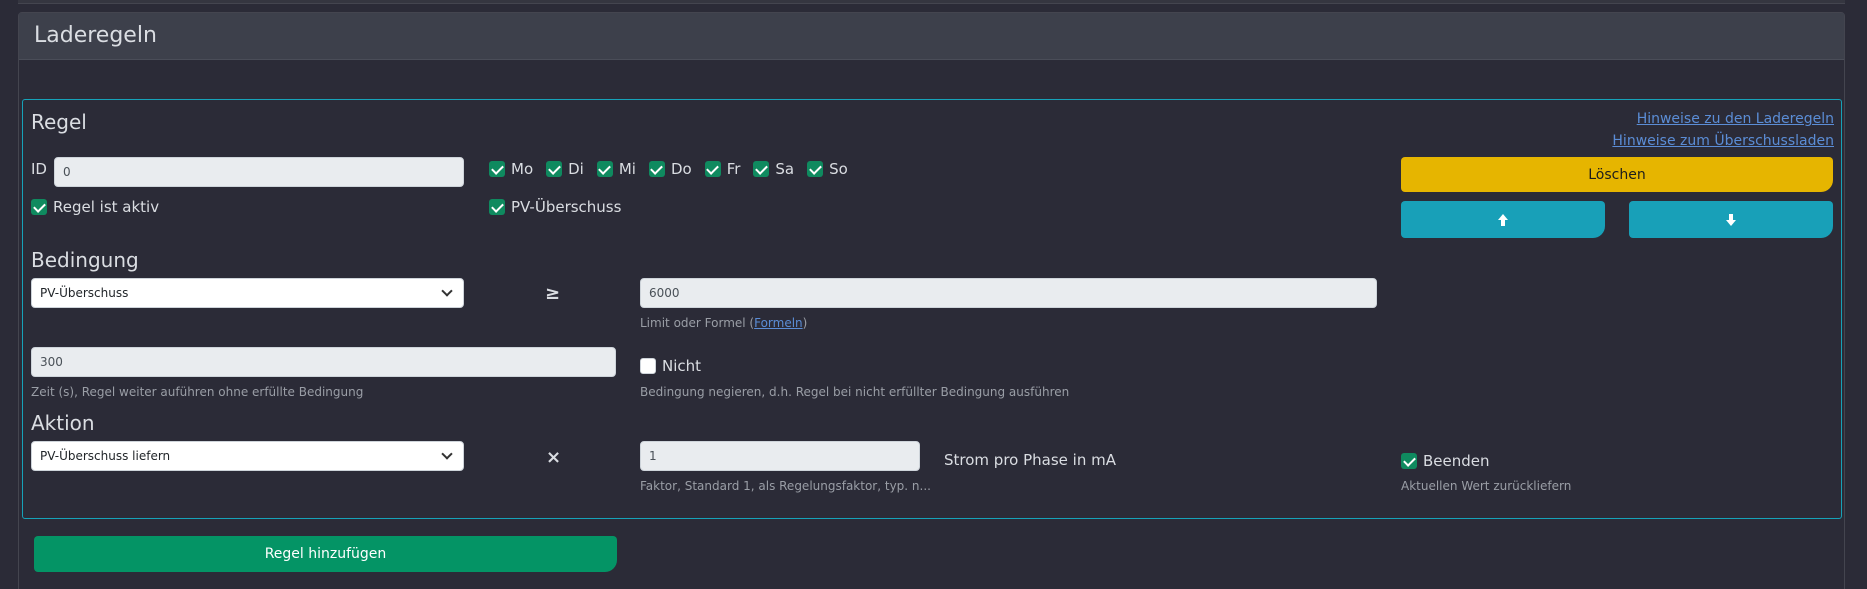  What do you see at coordinates (1735, 119) in the screenshot?
I see `link-hinweise-laderegeln: Hinweise zu den Laderegeln` at bounding box center [1735, 119].